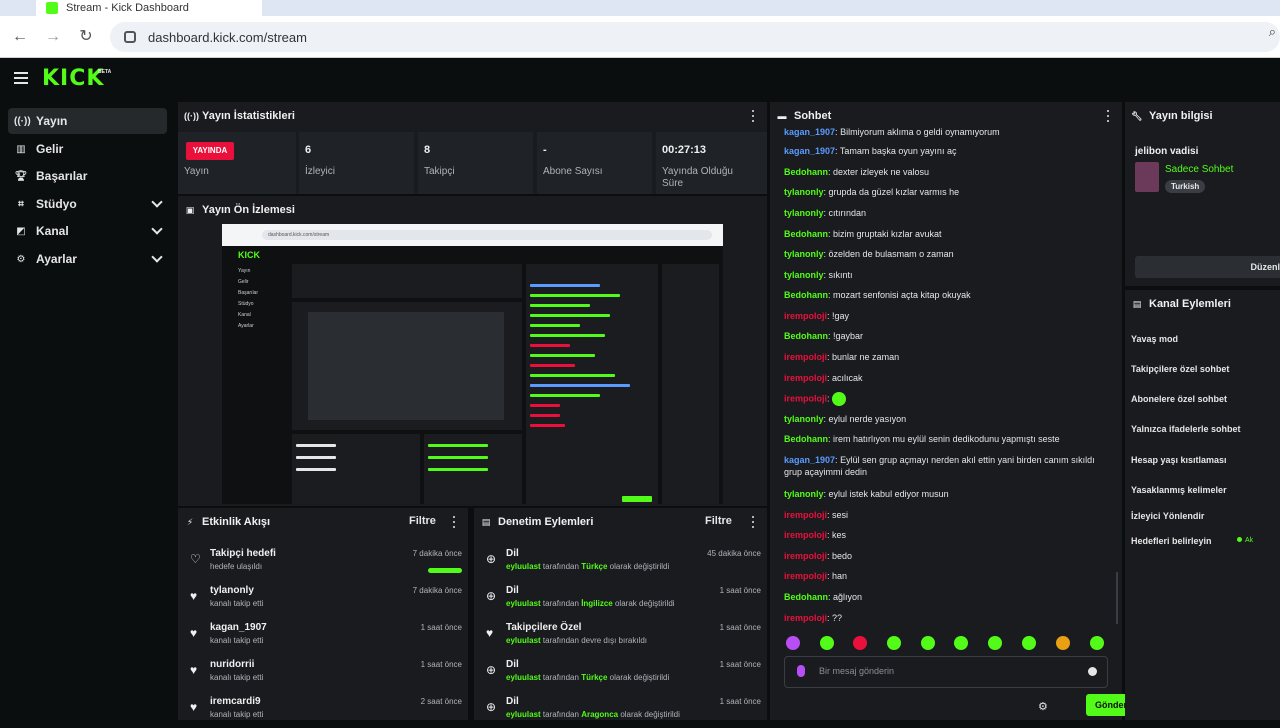  What do you see at coordinates (816, 576) in the screenshot?
I see `chat-message: irempoloji: han` at bounding box center [816, 576].